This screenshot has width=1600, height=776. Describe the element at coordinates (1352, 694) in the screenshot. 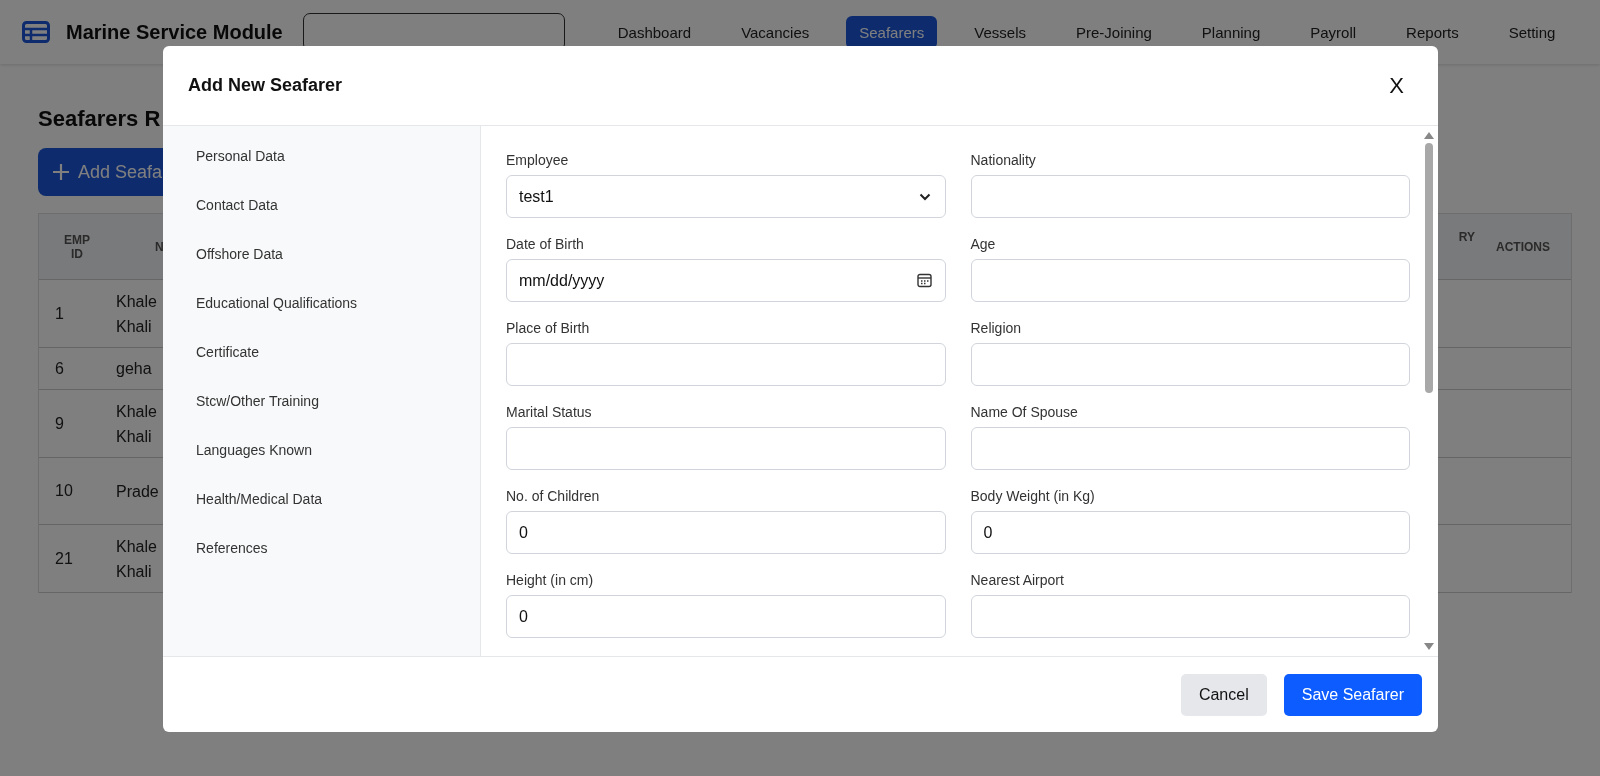

I see `save-button: Save Seafarer` at that location.